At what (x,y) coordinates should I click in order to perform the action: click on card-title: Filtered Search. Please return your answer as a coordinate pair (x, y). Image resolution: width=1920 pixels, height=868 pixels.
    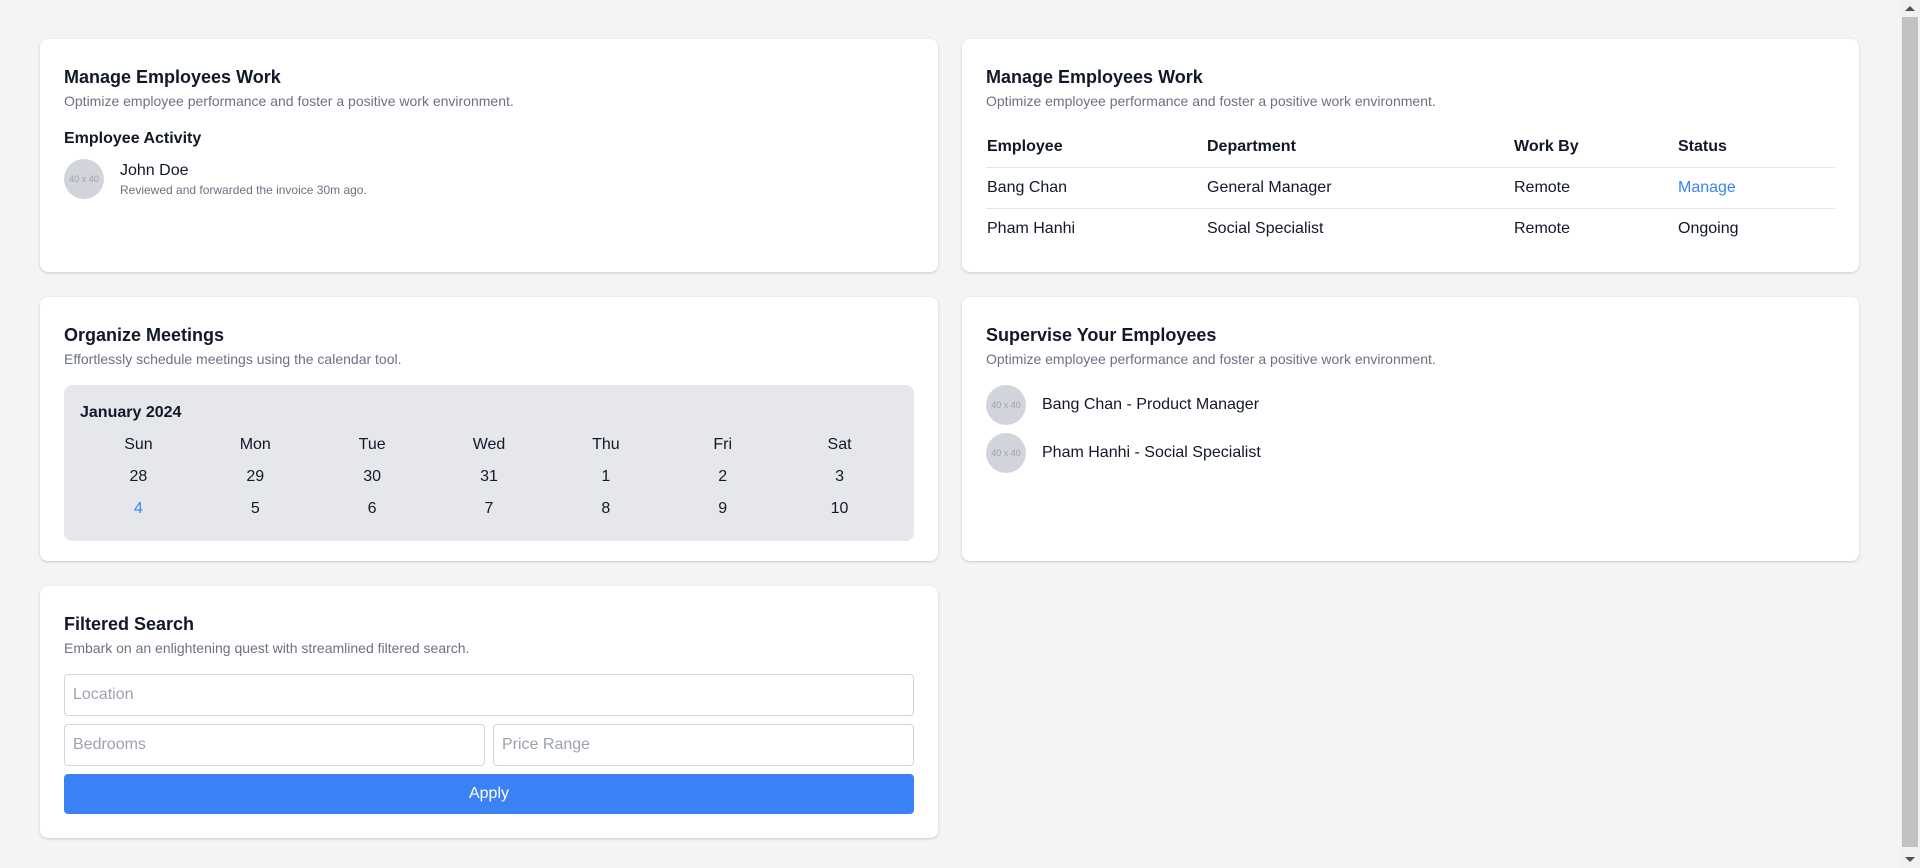
    Looking at the image, I should click on (129, 624).